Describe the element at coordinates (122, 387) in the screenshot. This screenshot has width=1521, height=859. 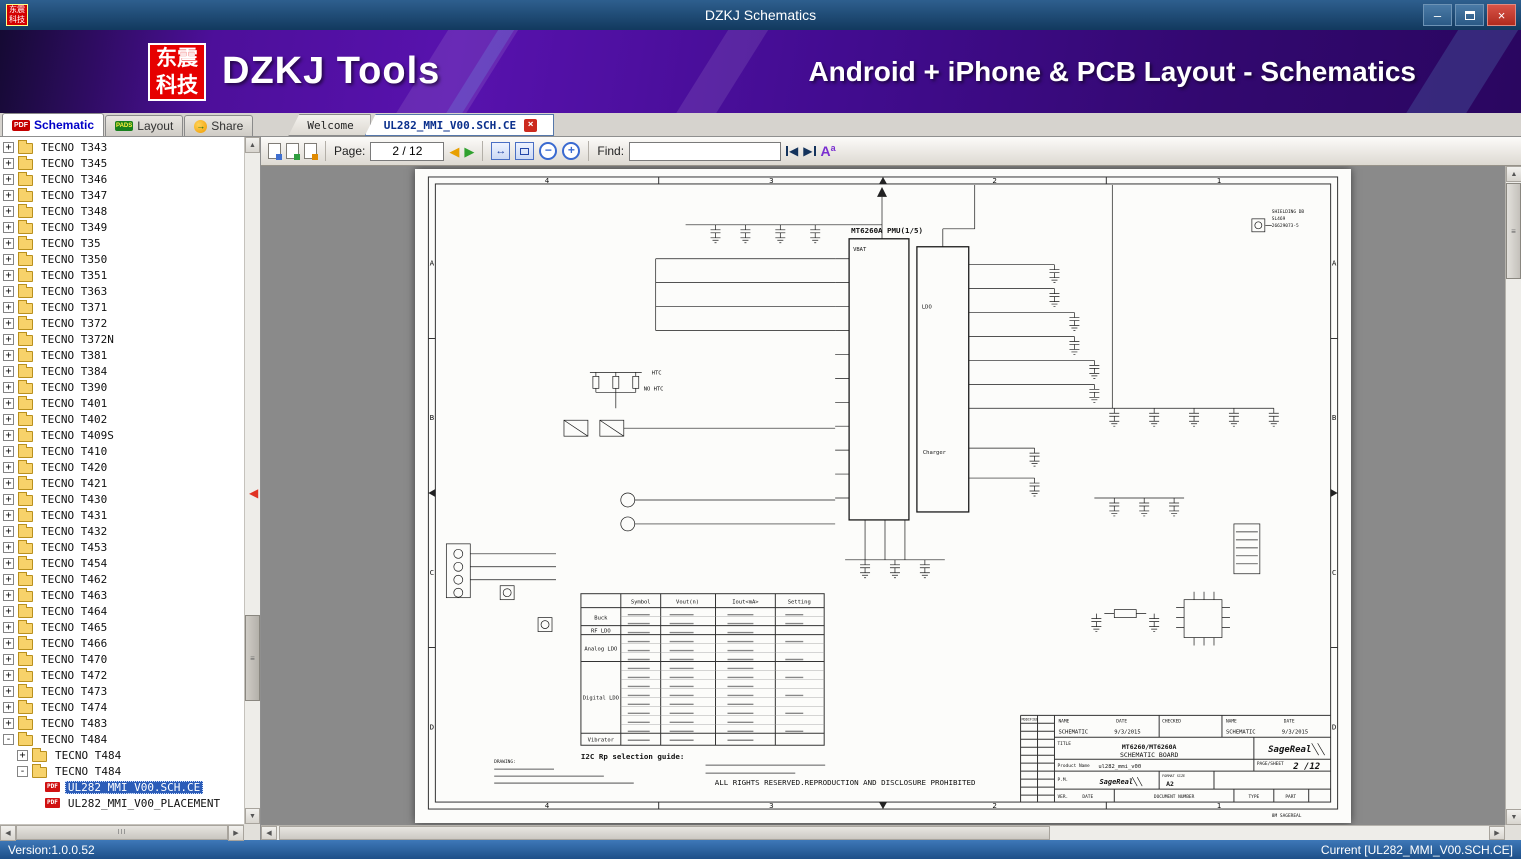
I see `tree-item-folder: + TECNO T390` at that location.